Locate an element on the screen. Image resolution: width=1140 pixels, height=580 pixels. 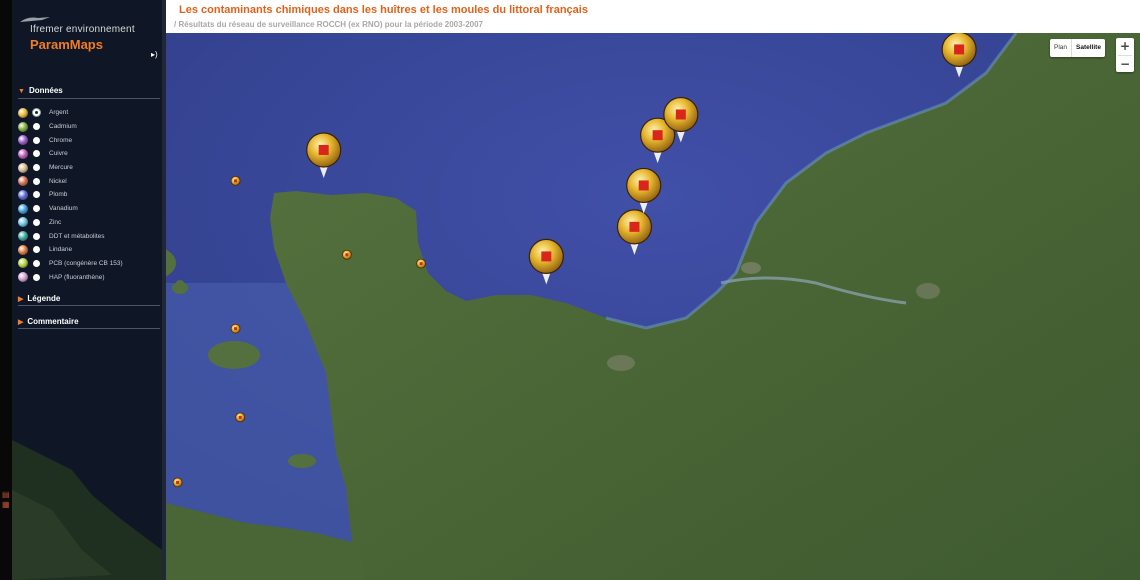
speaker-icon: ▸) is located at coordinates (154, 54).